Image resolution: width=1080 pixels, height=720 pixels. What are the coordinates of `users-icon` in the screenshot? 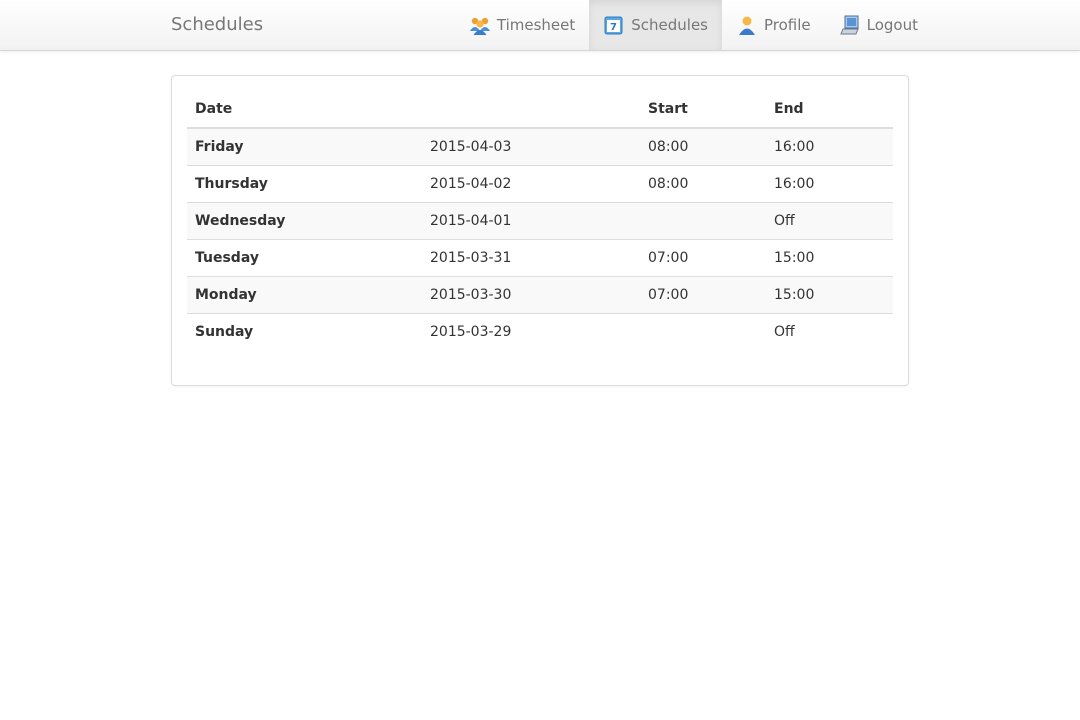 It's located at (480, 25).